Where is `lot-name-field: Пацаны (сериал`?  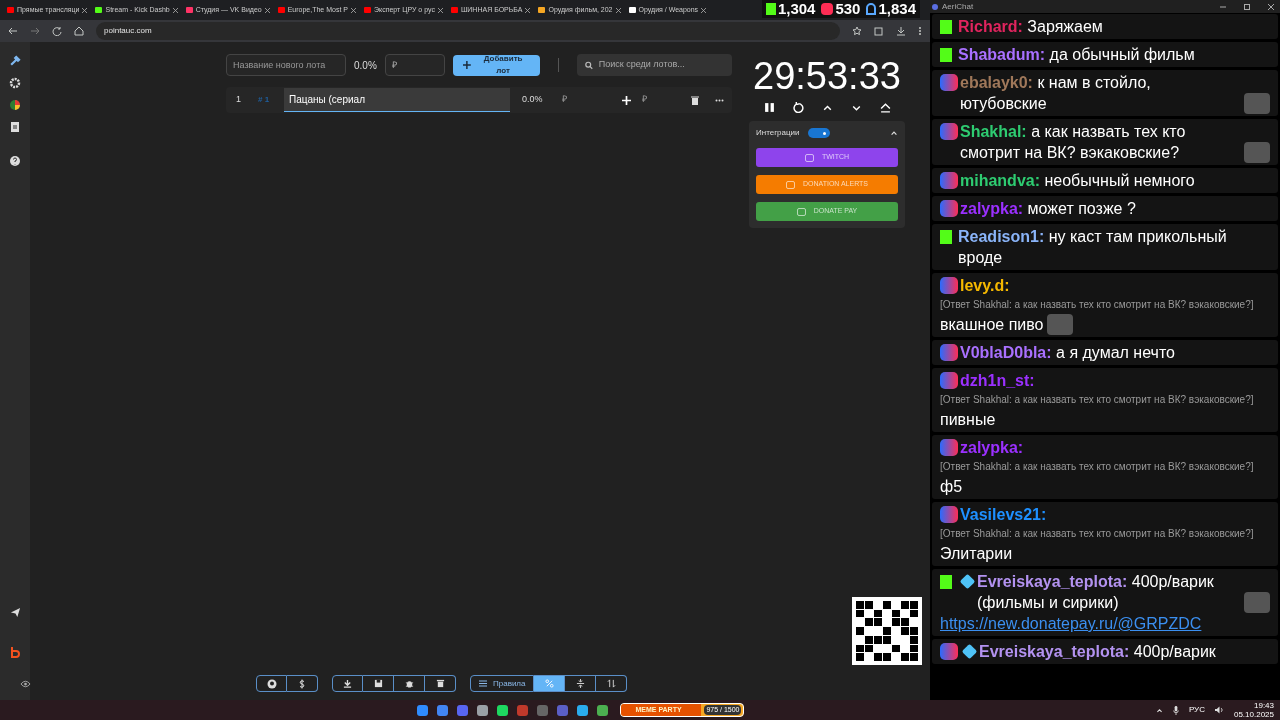 lot-name-field: Пацаны (сериал is located at coordinates (397, 100).